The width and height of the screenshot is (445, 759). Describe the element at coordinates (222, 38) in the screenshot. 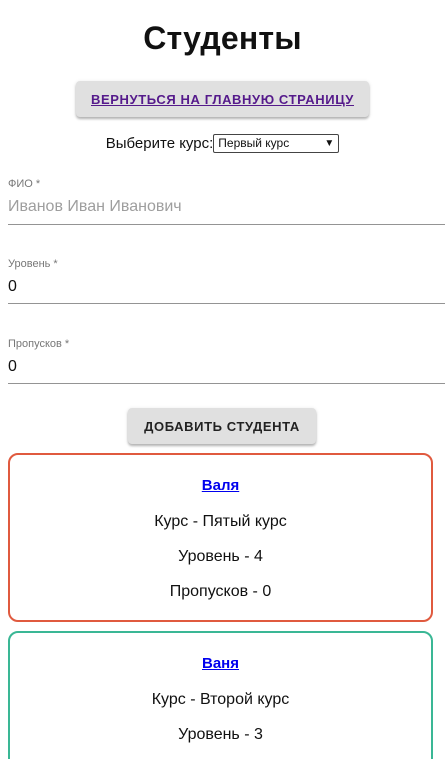

I see `page-title: Студенты` at that location.